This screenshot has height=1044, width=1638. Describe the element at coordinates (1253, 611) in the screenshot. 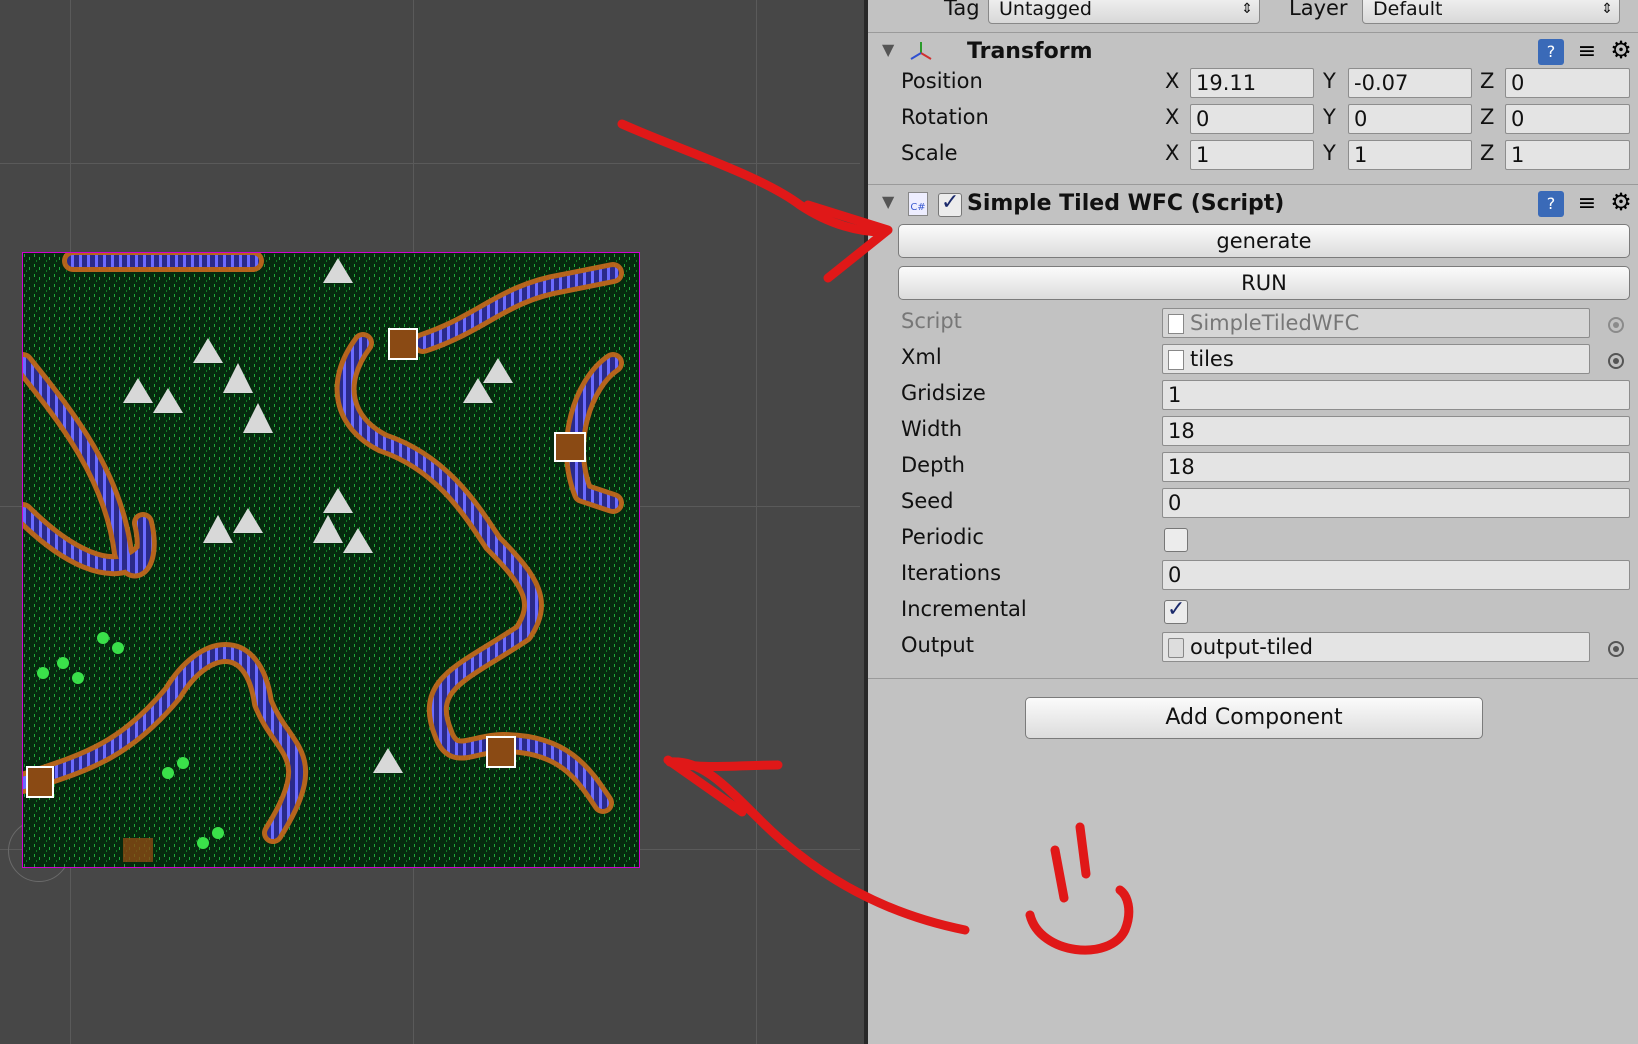

I see `incremental-row: Incremental` at that location.